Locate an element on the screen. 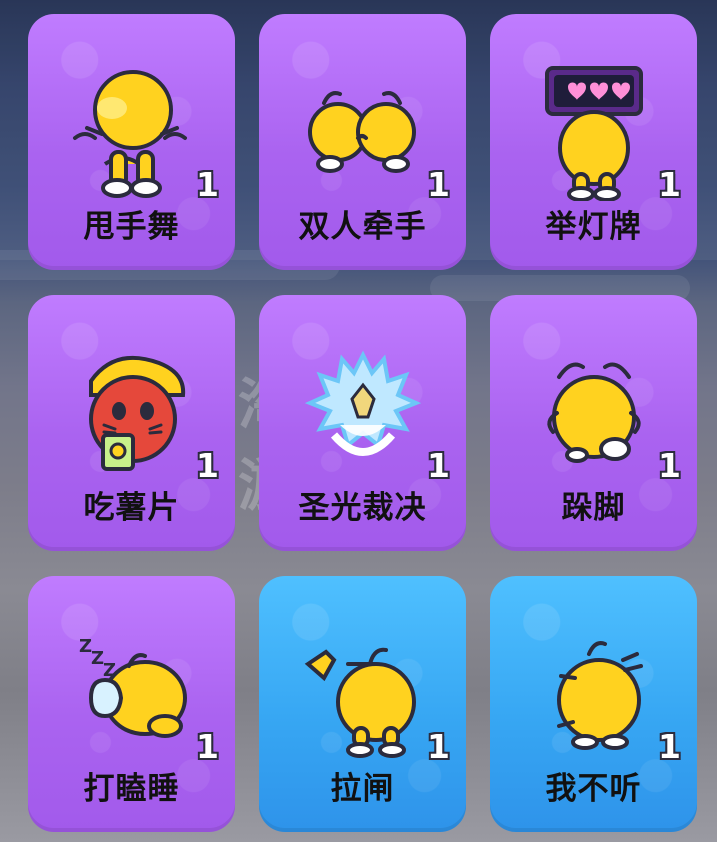 The image size is (717, 842). dancing-chick-icon is located at coordinates (129, 134).